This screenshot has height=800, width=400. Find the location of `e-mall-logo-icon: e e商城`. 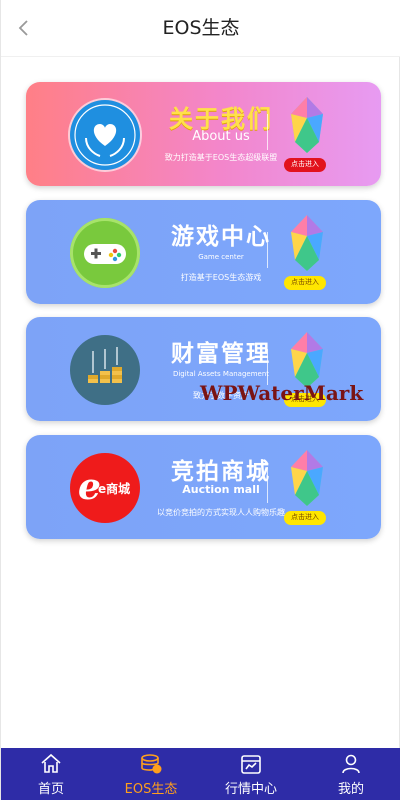

e-mall-logo-icon: e e商城 is located at coordinates (105, 488).